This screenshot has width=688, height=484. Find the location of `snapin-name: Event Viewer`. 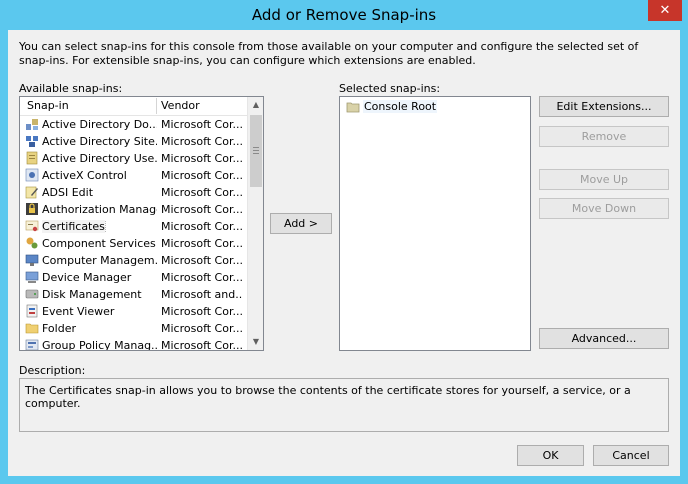

snapin-name: Event Viewer is located at coordinates (78, 311).